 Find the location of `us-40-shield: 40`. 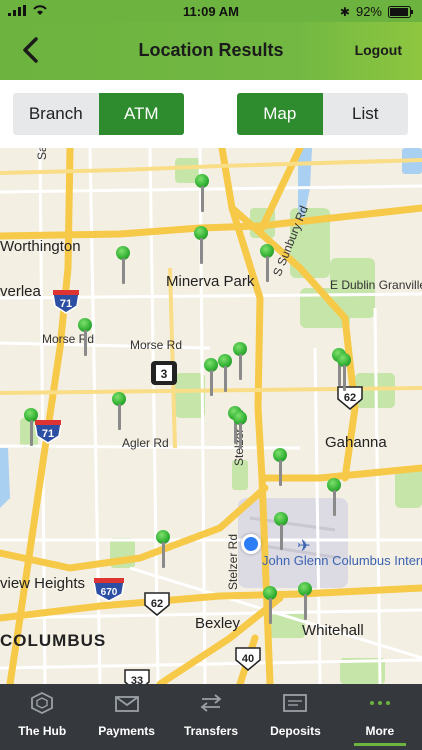

us-40-shield: 40 is located at coordinates (248, 659).